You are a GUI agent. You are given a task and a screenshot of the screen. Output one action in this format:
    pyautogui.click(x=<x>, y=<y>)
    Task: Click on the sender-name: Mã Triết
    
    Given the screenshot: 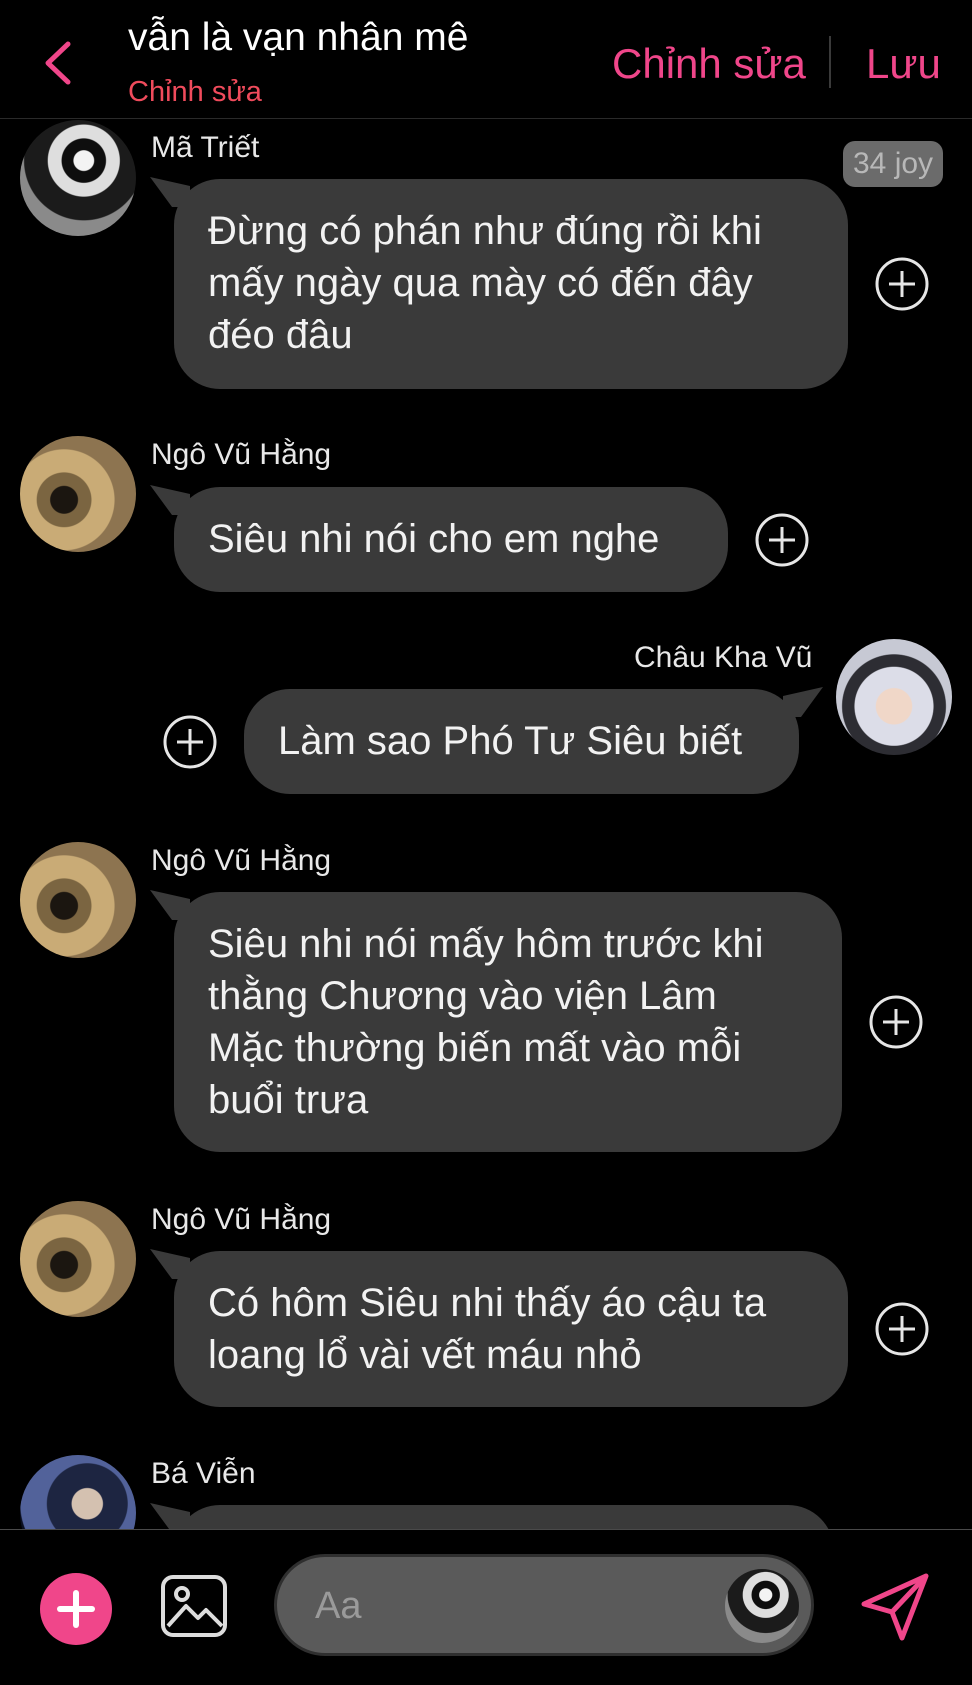 What is the action you would take?
    pyautogui.click(x=205, y=147)
    